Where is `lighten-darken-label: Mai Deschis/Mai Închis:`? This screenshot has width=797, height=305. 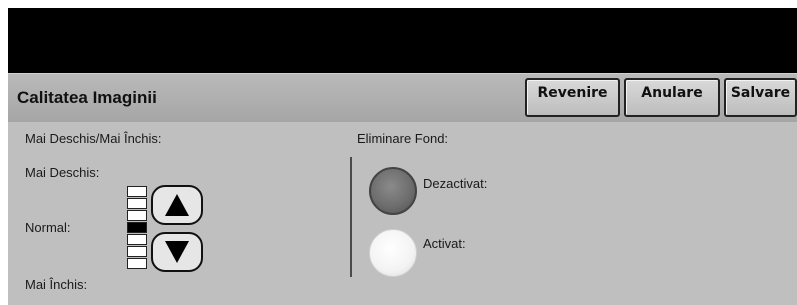
lighten-darken-label: Mai Deschis/Mai Închis: is located at coordinates (93, 138).